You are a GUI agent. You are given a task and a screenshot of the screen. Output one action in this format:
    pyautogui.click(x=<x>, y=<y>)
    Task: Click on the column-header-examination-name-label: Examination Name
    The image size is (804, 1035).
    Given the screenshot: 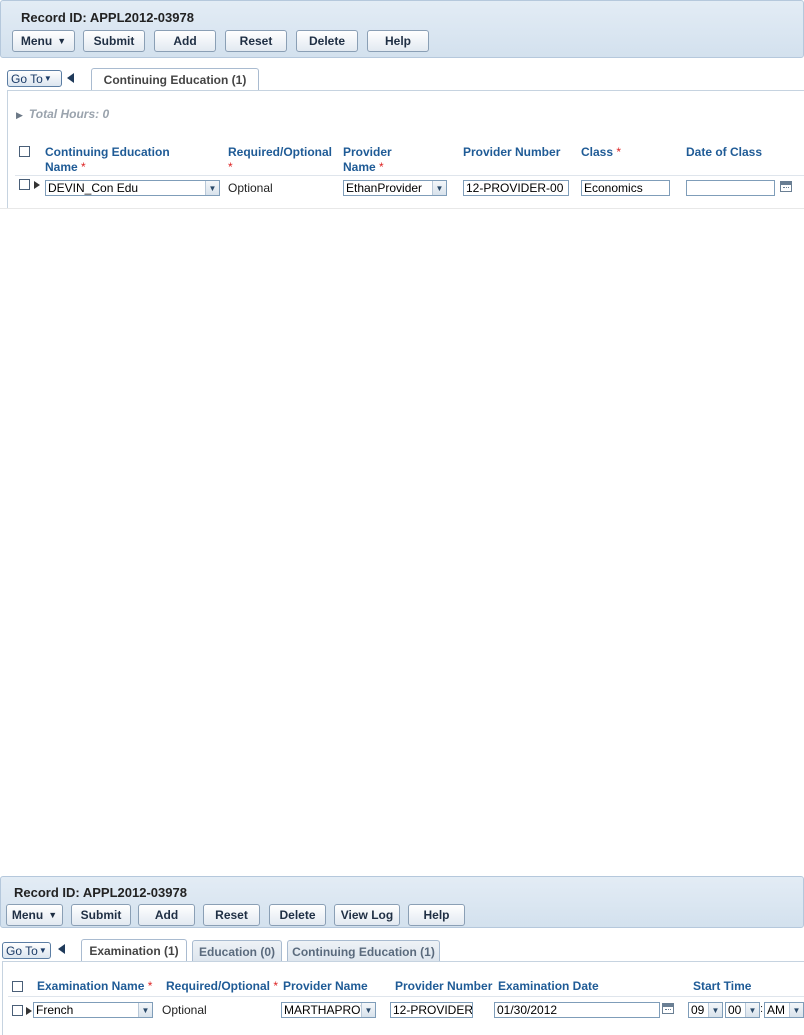 What is the action you would take?
    pyautogui.click(x=91, y=986)
    